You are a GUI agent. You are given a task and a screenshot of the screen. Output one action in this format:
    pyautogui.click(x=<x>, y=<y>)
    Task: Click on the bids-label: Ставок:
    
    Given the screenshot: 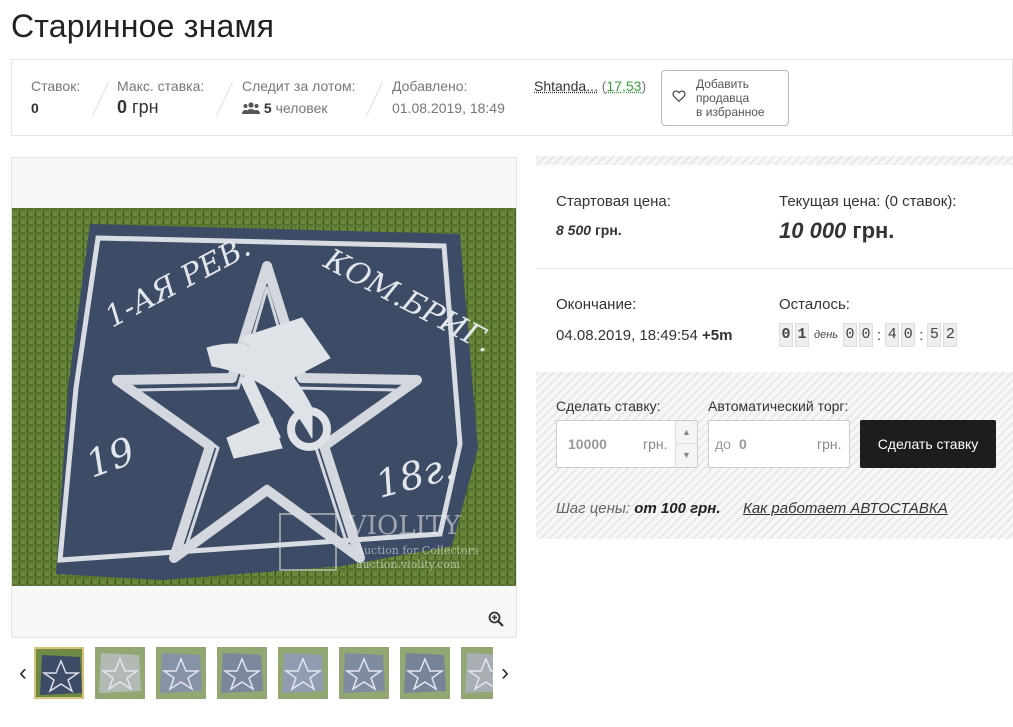 What is the action you would take?
    pyautogui.click(x=56, y=86)
    